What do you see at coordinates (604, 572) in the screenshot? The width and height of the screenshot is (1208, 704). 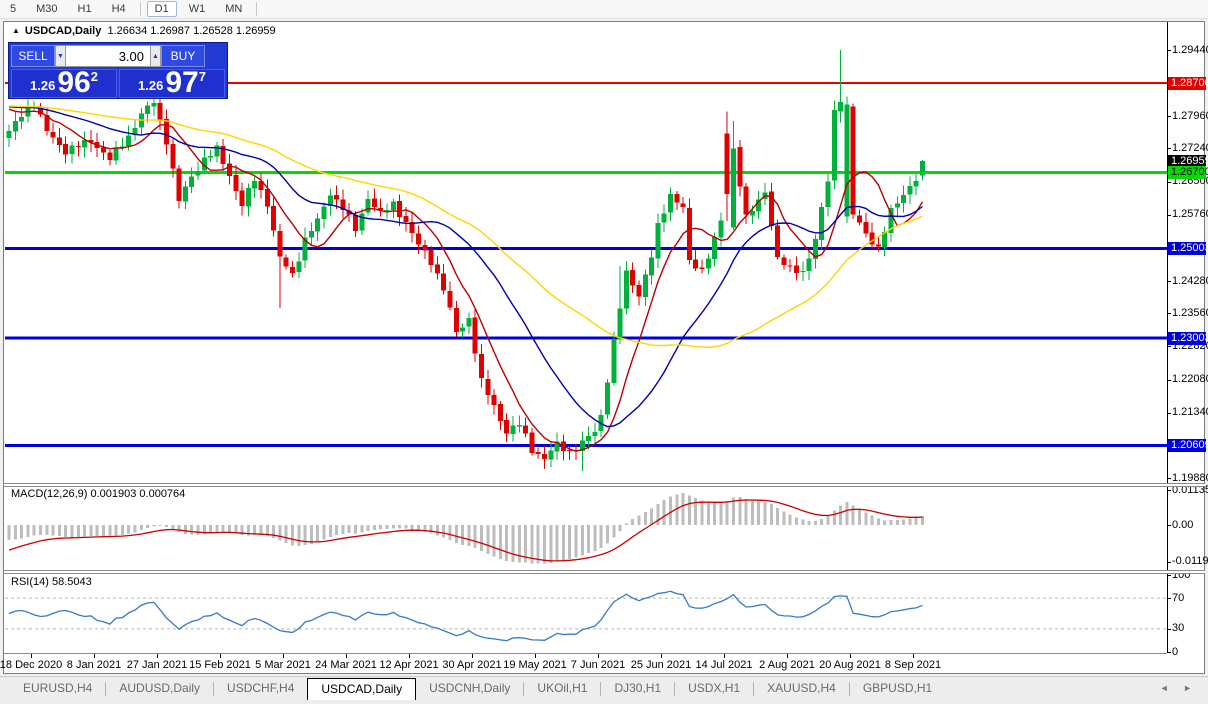 I see `rsi-pane-splitter` at bounding box center [604, 572].